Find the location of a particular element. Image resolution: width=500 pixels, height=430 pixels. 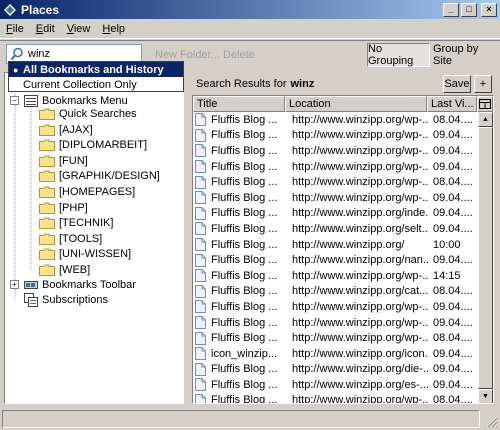

menu-file-accel: F is located at coordinates (9, 28).